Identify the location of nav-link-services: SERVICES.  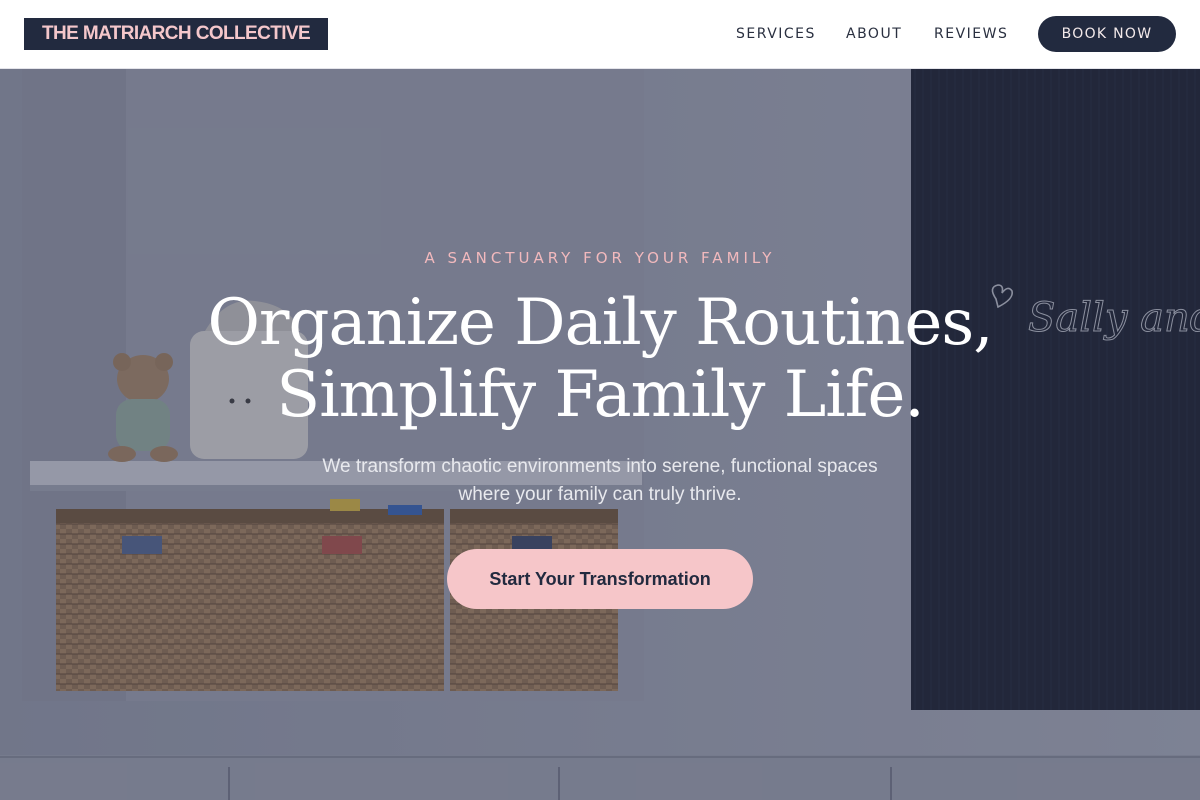
(776, 34).